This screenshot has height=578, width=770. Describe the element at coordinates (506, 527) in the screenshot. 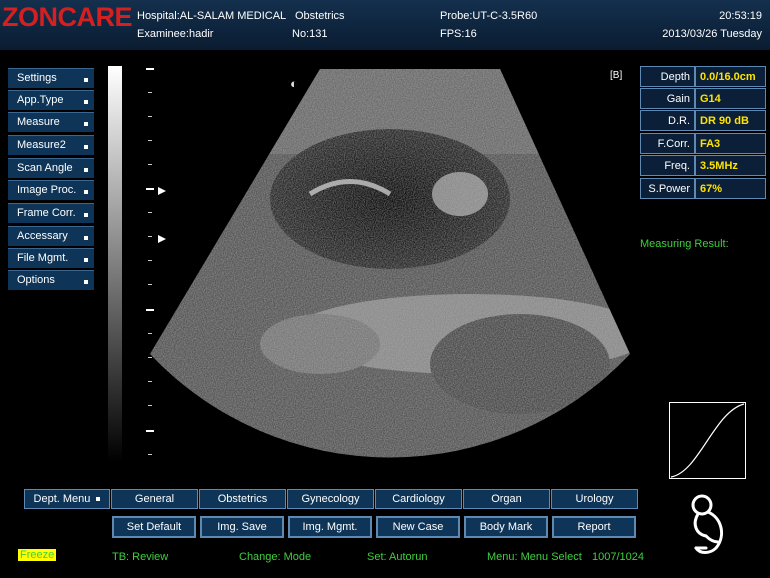

I see `body-mark-button: Body Mark` at that location.